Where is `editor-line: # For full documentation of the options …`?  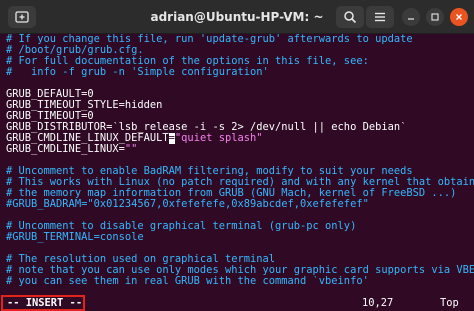
editor-line: # For full documentation of the options … is located at coordinates (240, 61).